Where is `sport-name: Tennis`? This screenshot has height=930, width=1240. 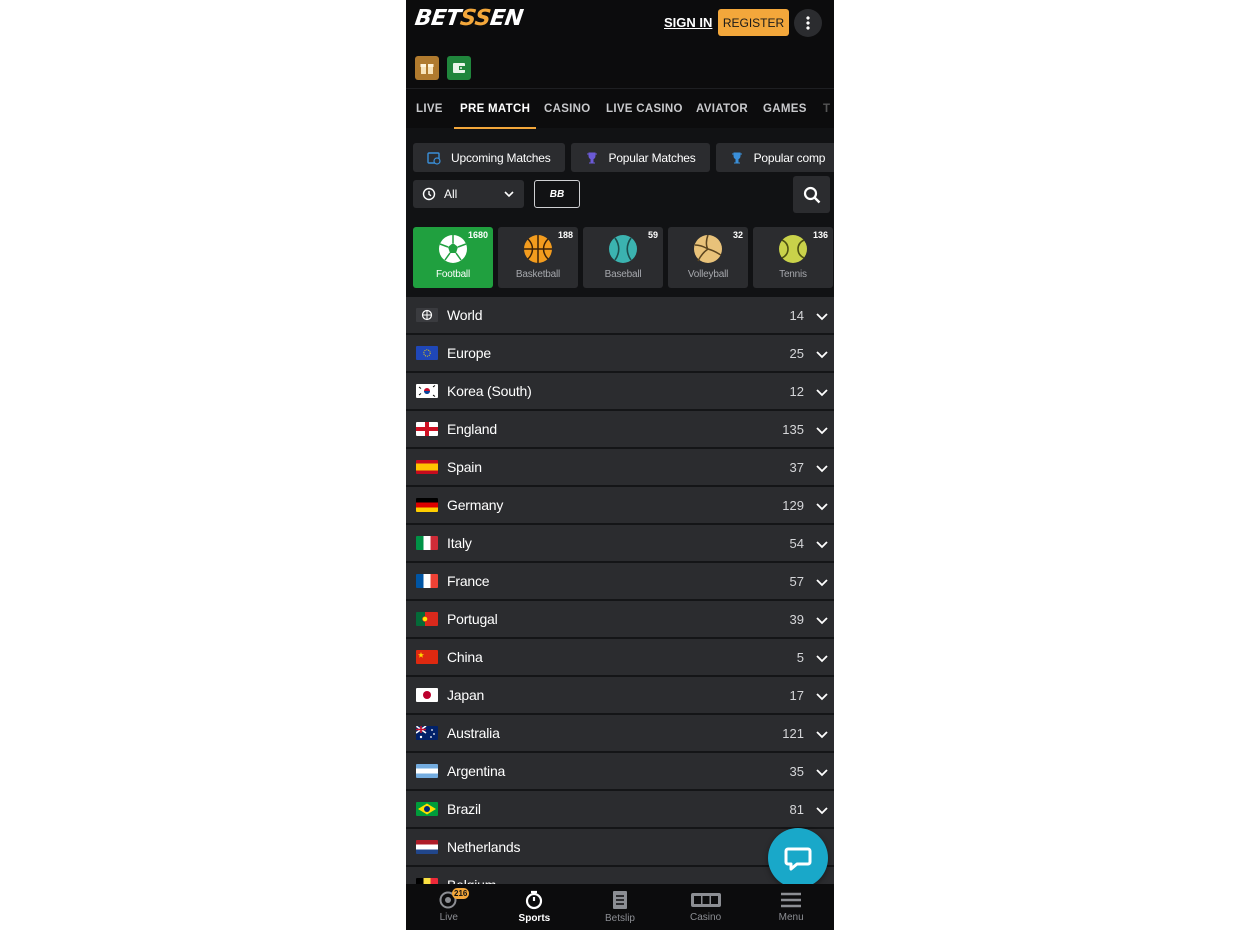 sport-name: Tennis is located at coordinates (793, 274).